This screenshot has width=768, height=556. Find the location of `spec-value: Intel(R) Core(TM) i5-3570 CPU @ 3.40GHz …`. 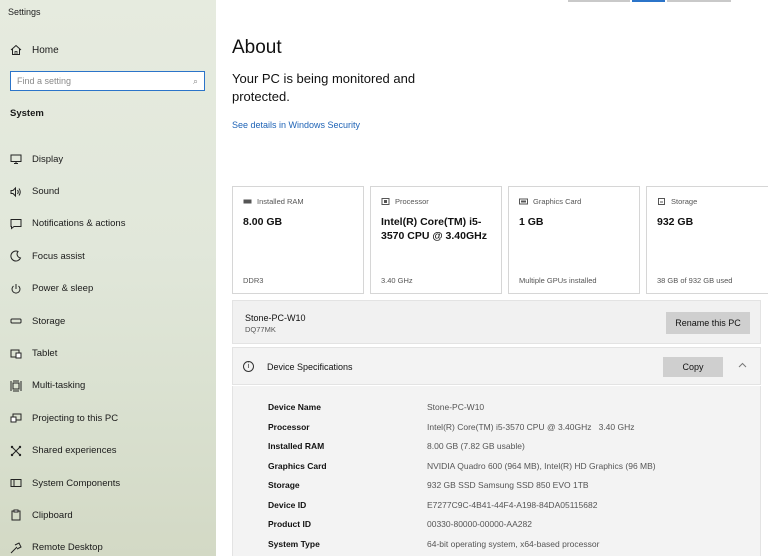

spec-value: Intel(R) Core(TM) i5-3570 CPU @ 3.40GHz … is located at coordinates (531, 426).